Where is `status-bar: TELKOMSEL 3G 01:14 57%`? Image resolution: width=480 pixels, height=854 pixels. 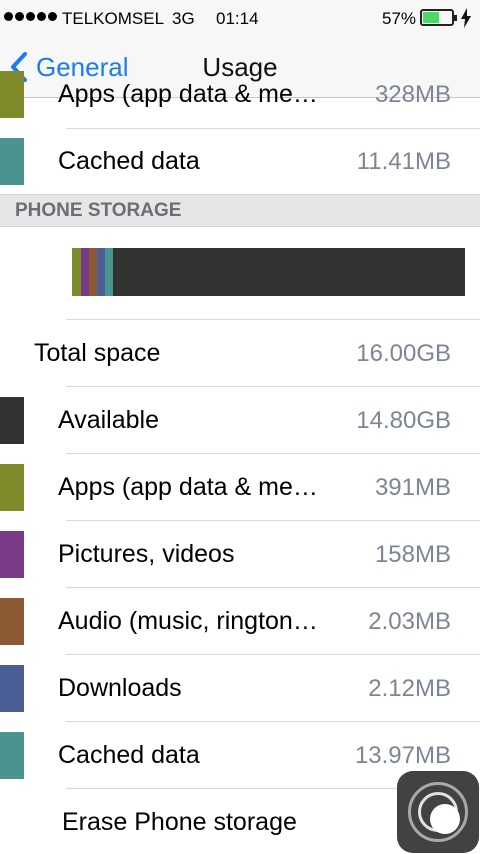 status-bar: TELKOMSEL 3G 01:14 57% is located at coordinates (240, 18).